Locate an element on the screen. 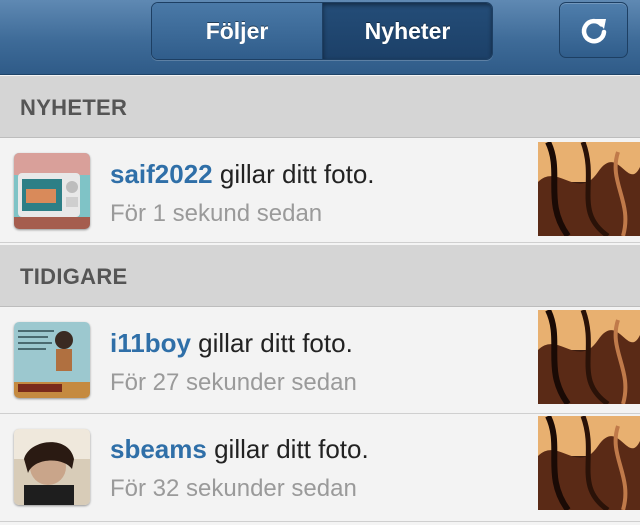  segmented-control: Följer Nyheter is located at coordinates (322, 31).